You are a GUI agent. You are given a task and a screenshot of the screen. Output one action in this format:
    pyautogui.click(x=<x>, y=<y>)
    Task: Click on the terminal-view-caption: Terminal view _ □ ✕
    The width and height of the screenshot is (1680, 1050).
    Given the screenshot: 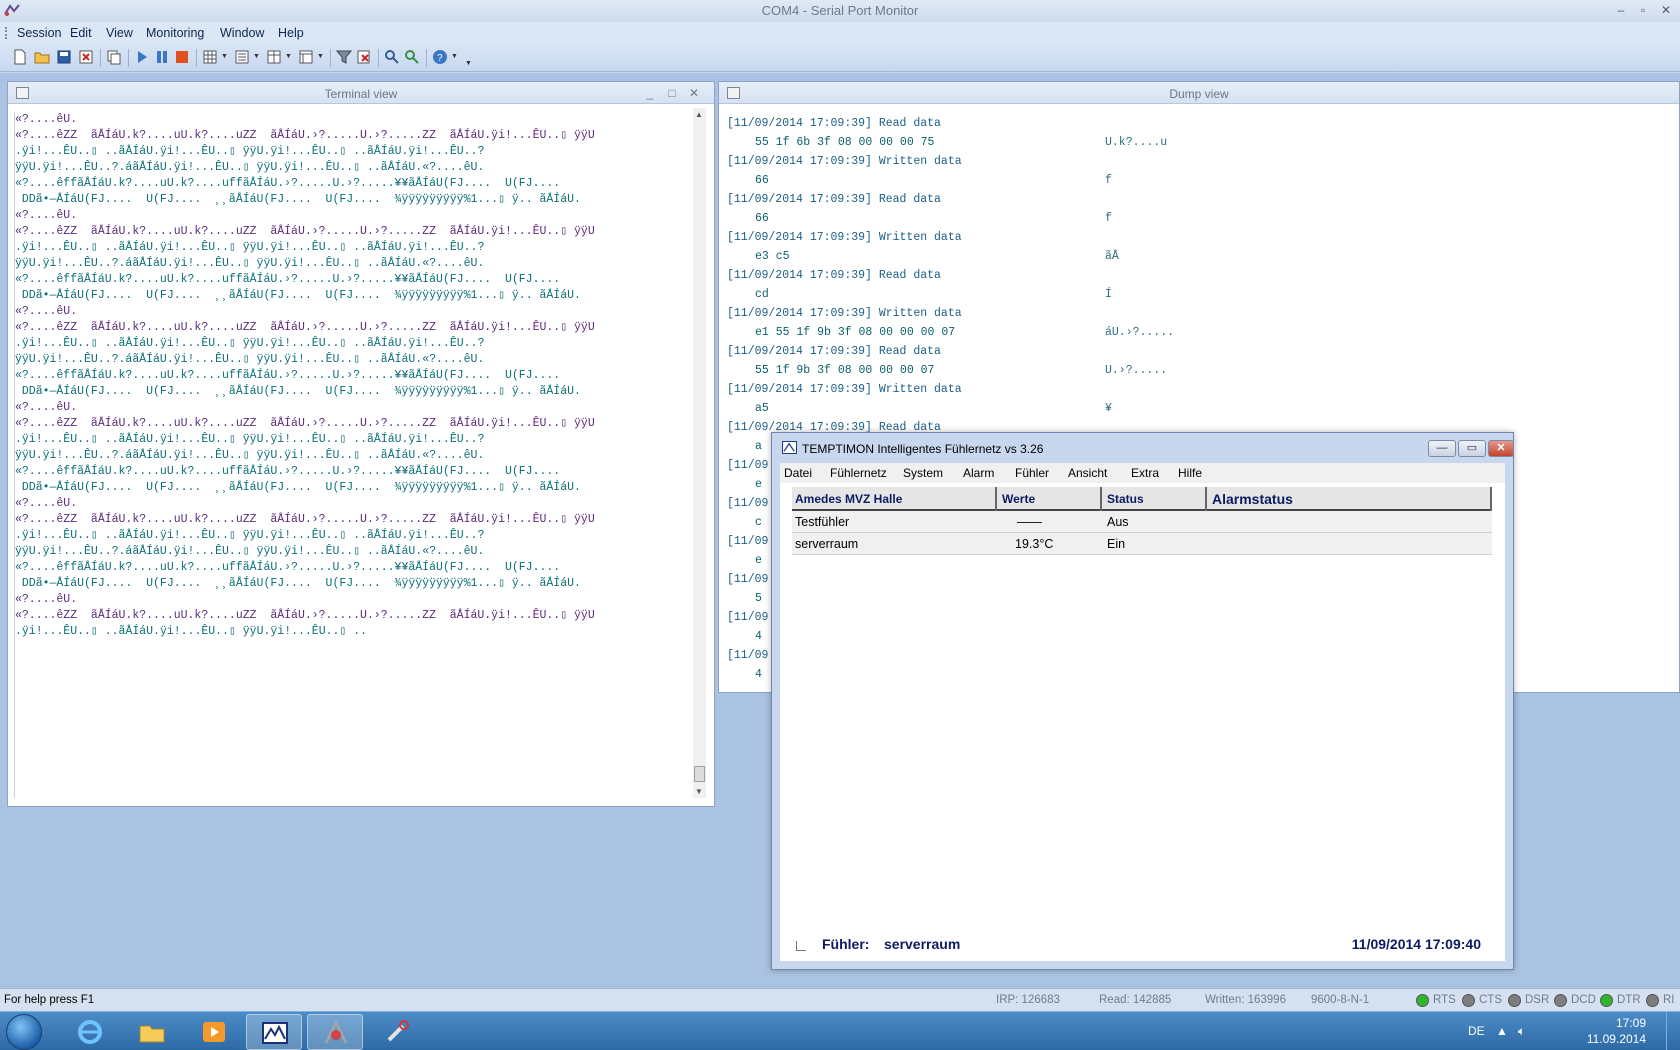 What is the action you would take?
    pyautogui.click(x=361, y=93)
    